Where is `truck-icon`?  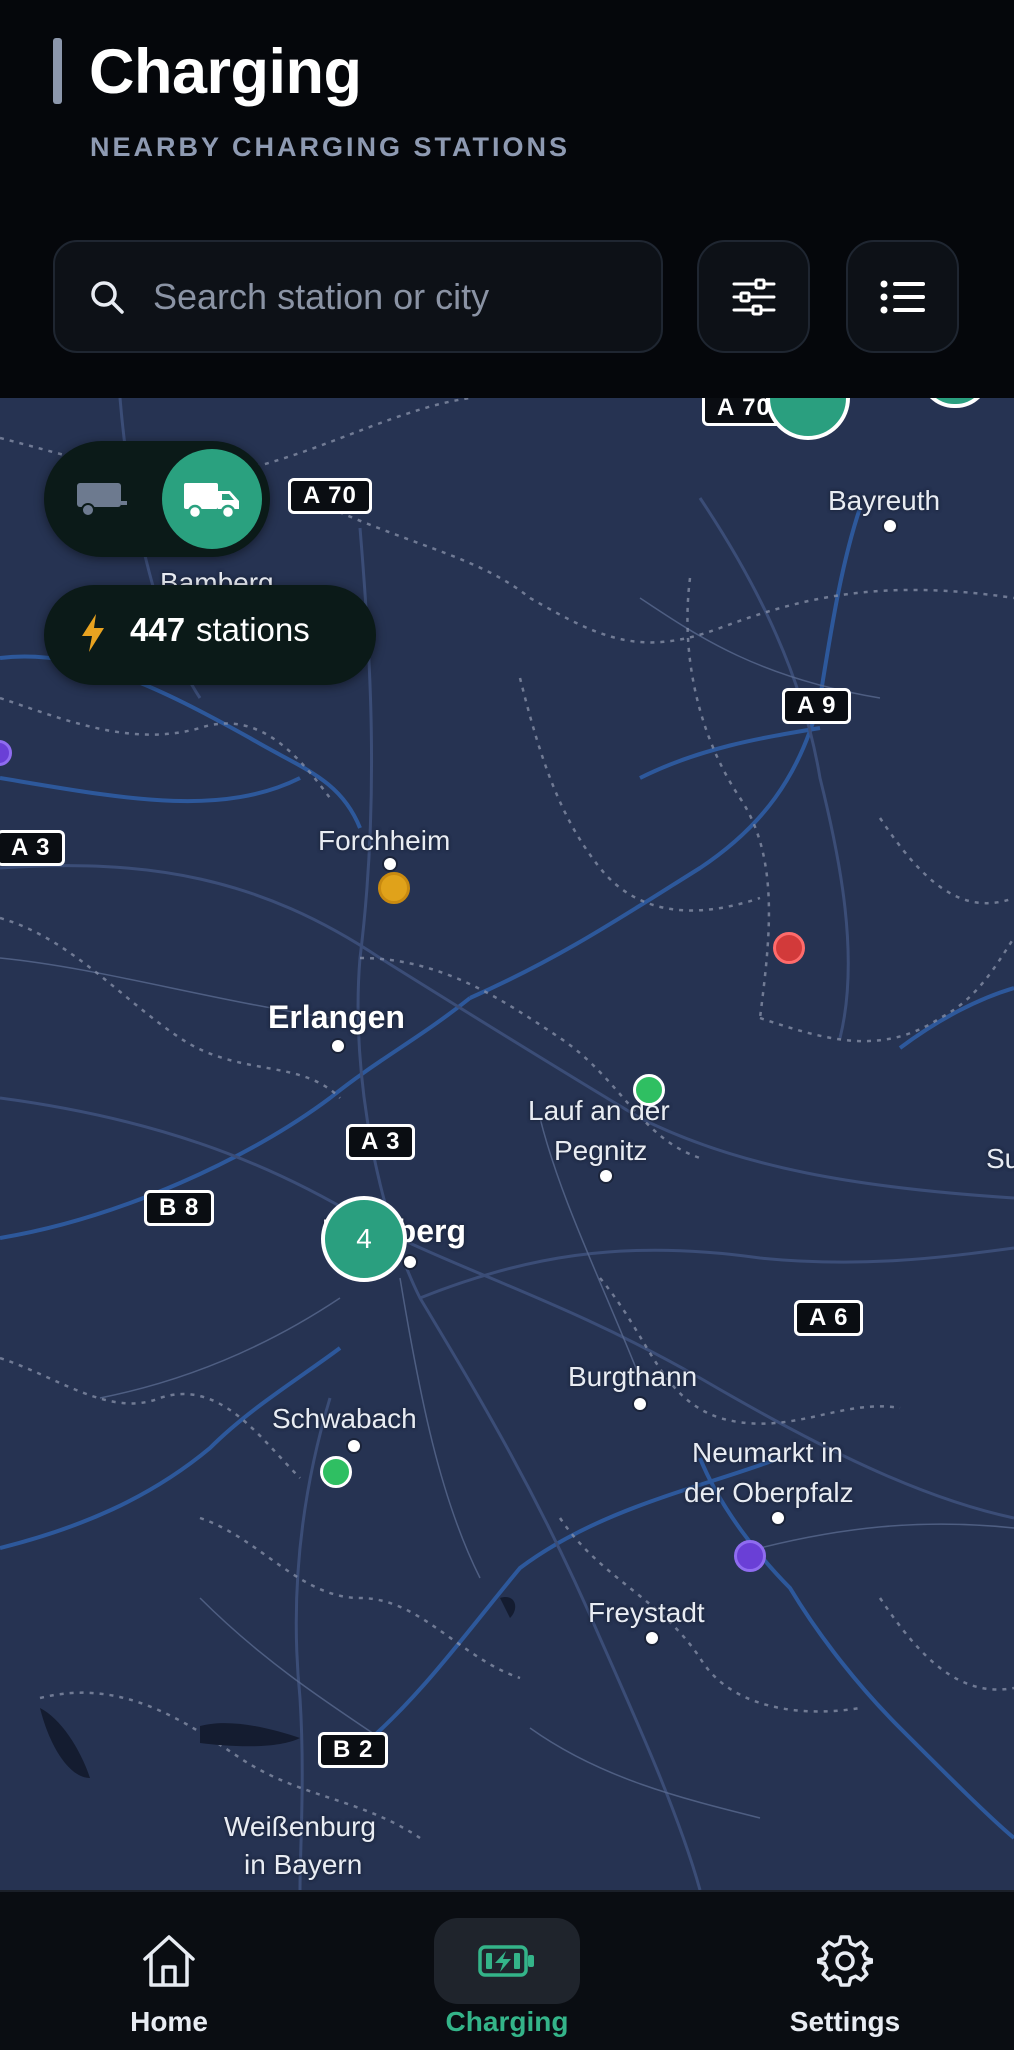 truck-icon is located at coordinates (211, 501).